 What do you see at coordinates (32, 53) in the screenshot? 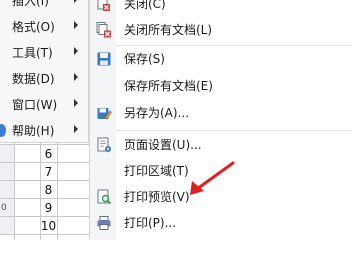
I see `menu-item-label: 工具(T)` at bounding box center [32, 53].